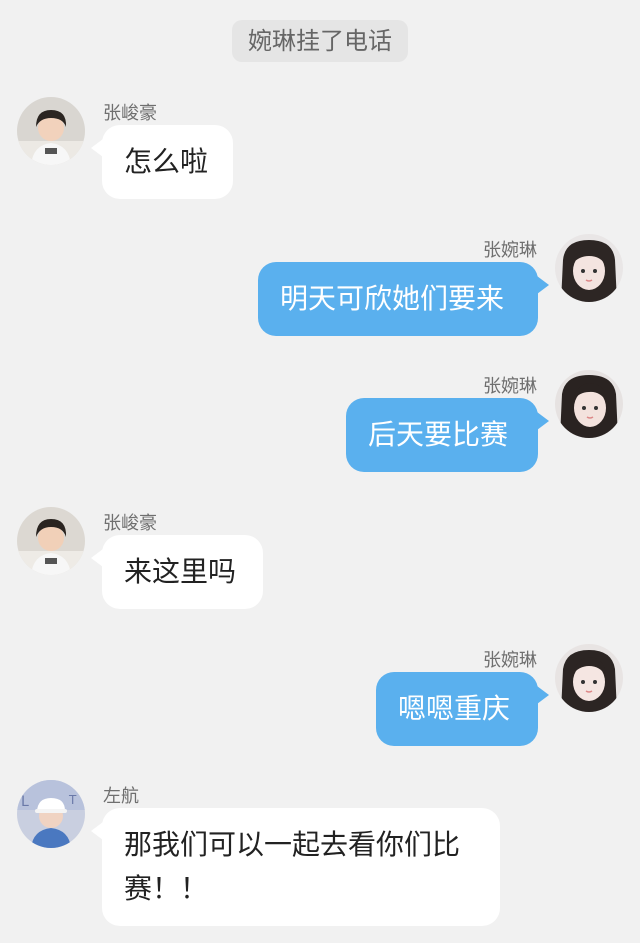 Image resolution: width=640 pixels, height=943 pixels. Describe the element at coordinates (25, 802) in the screenshot. I see `svg-text: L` at that location.